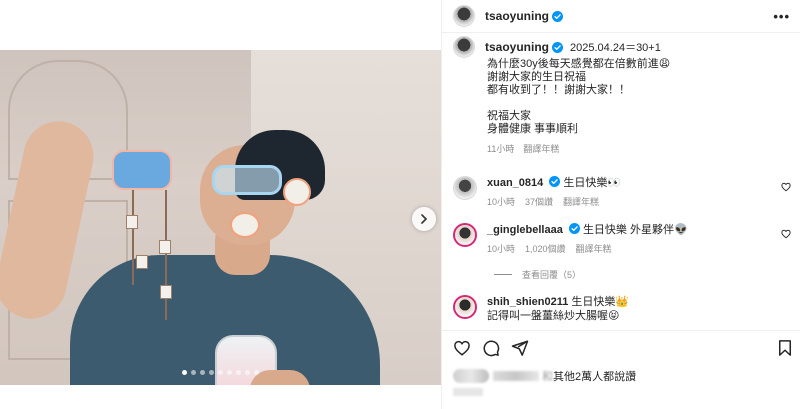 The width and height of the screenshot is (800, 409). Describe the element at coordinates (600, 302) in the screenshot. I see `comment-text: 生日快樂👑` at that location.